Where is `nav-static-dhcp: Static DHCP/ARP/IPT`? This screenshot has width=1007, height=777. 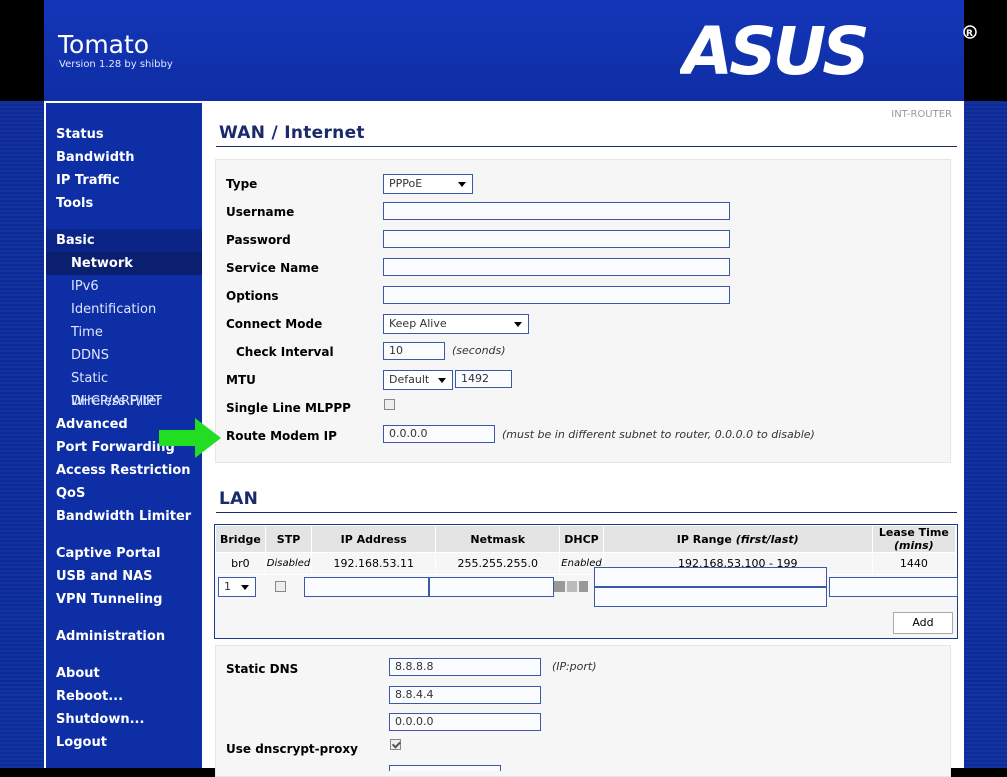
nav-static-dhcp: Static DHCP/ARP/IPT is located at coordinates (124, 388).